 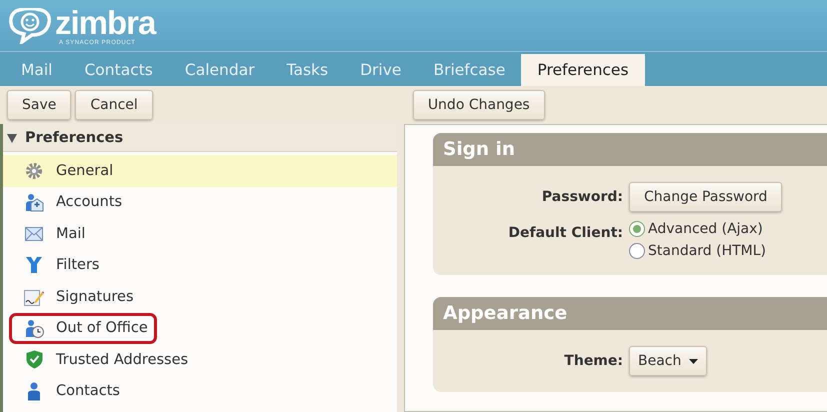 I want to click on field-label: Theme:, so click(x=593, y=360).